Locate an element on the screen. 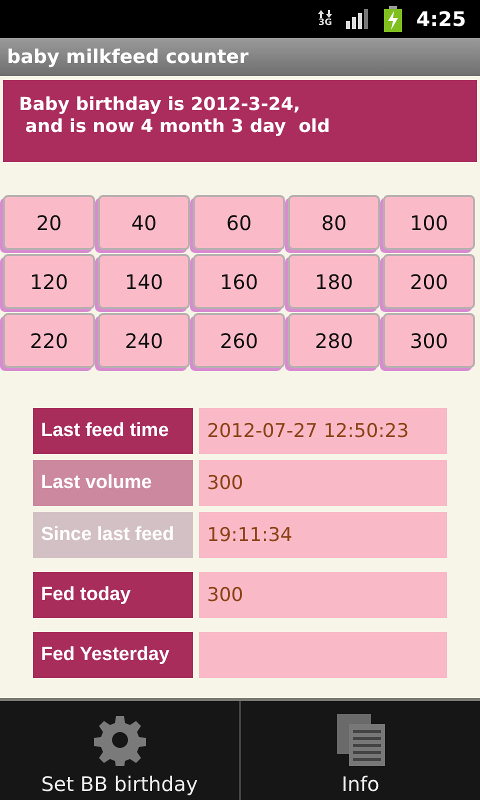  settings-icon is located at coordinates (120, 740).